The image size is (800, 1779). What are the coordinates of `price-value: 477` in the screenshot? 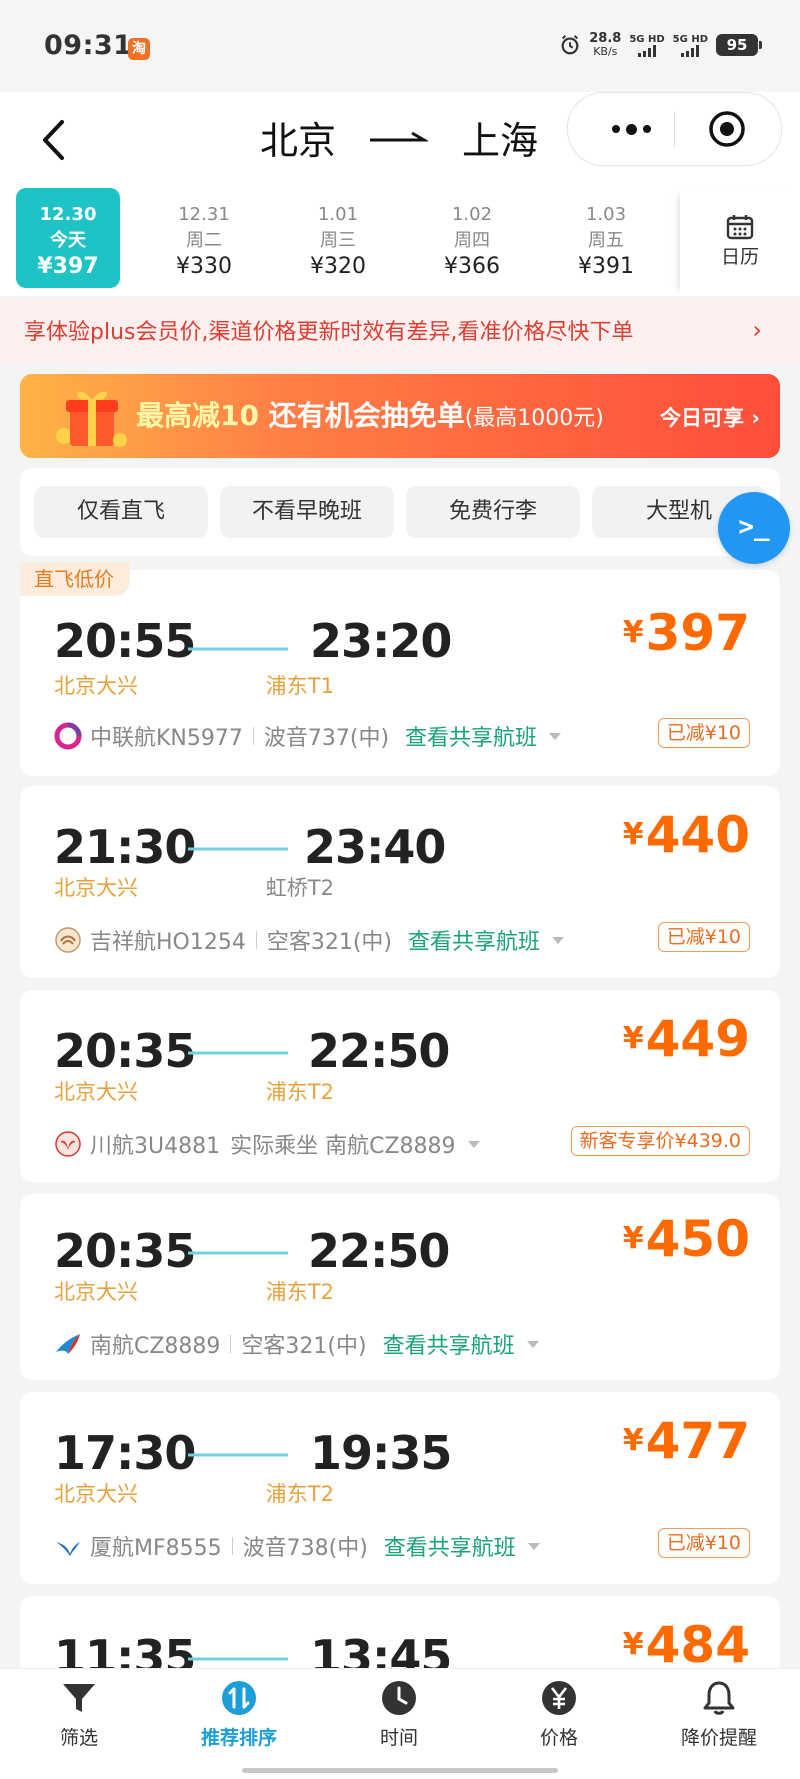 It's located at (697, 1441).